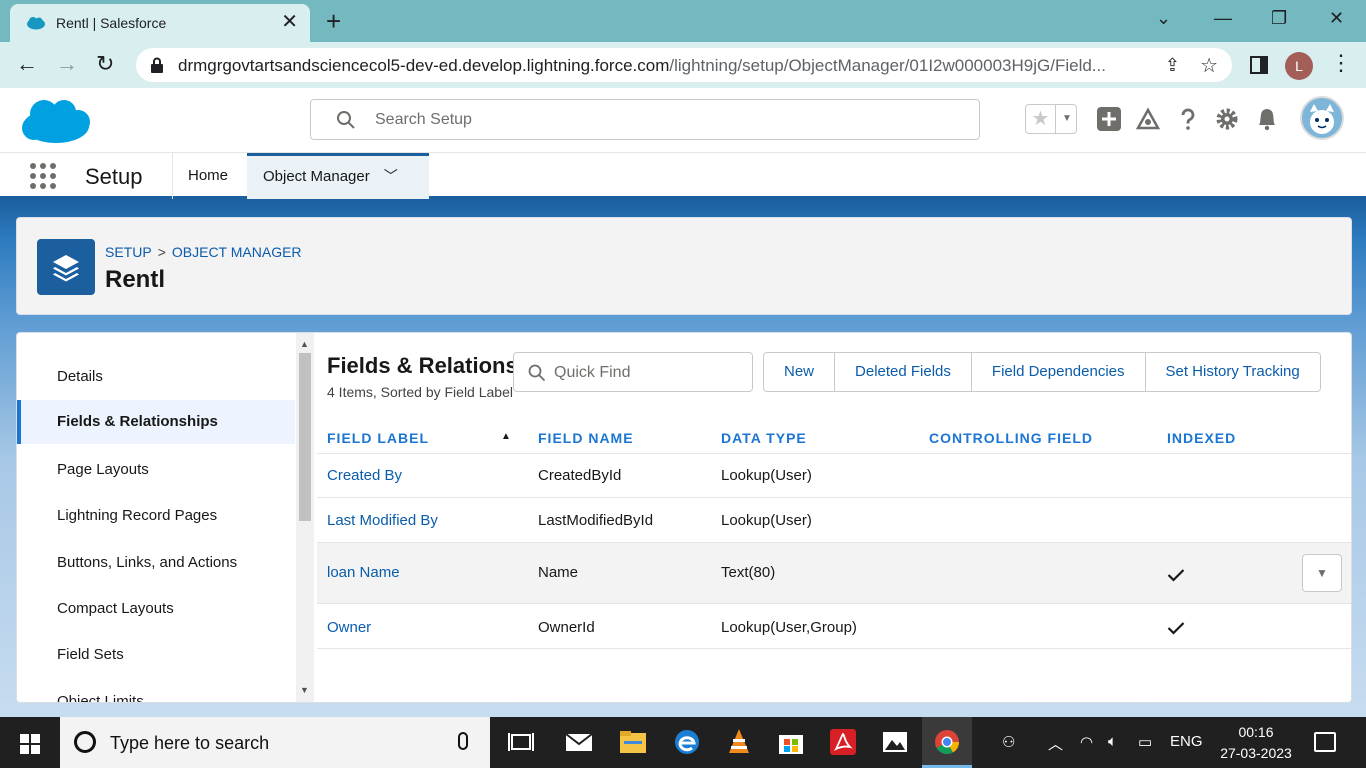 The height and width of the screenshot is (768, 1366). What do you see at coordinates (378, 438) in the screenshot?
I see `column-header-field-label: FIELD LABEL` at bounding box center [378, 438].